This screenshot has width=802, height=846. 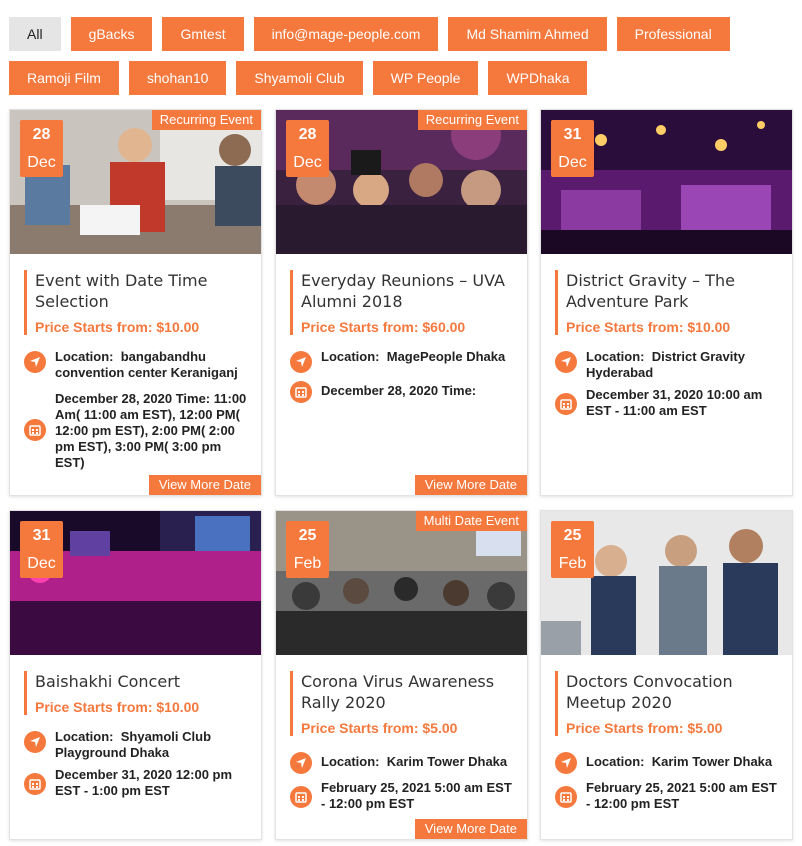 What do you see at coordinates (538, 78) in the screenshot?
I see `filter-wpdhaka-button: WPDhaka` at bounding box center [538, 78].